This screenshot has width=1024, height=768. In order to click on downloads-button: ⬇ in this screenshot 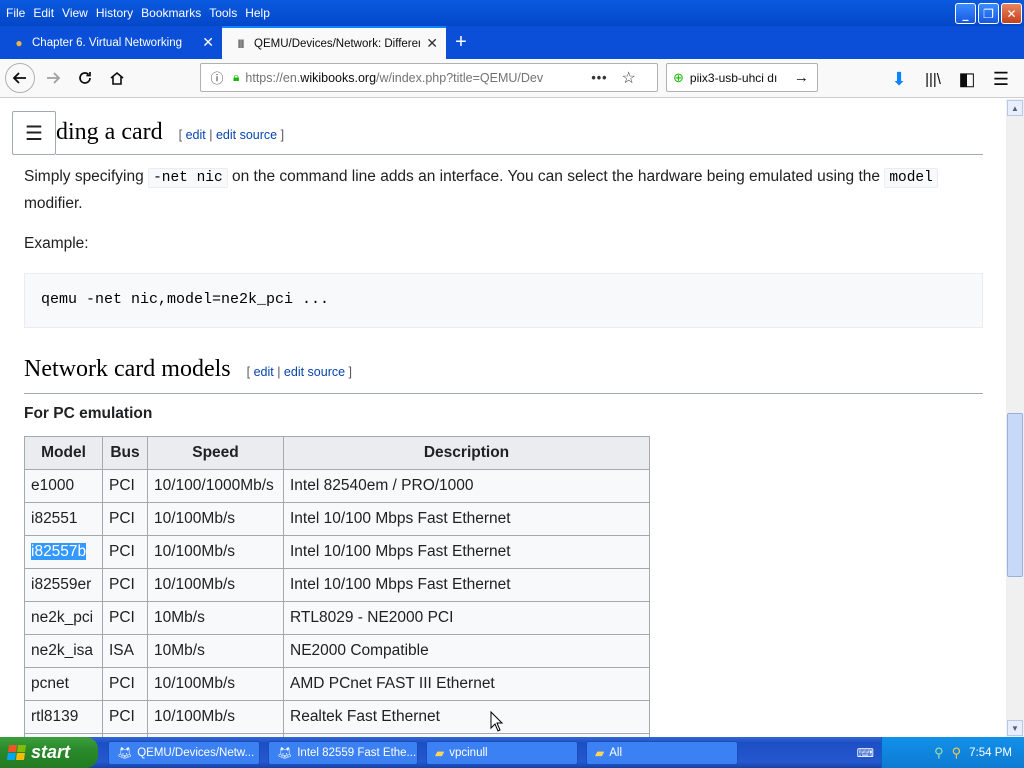, I will do `click(899, 79)`.